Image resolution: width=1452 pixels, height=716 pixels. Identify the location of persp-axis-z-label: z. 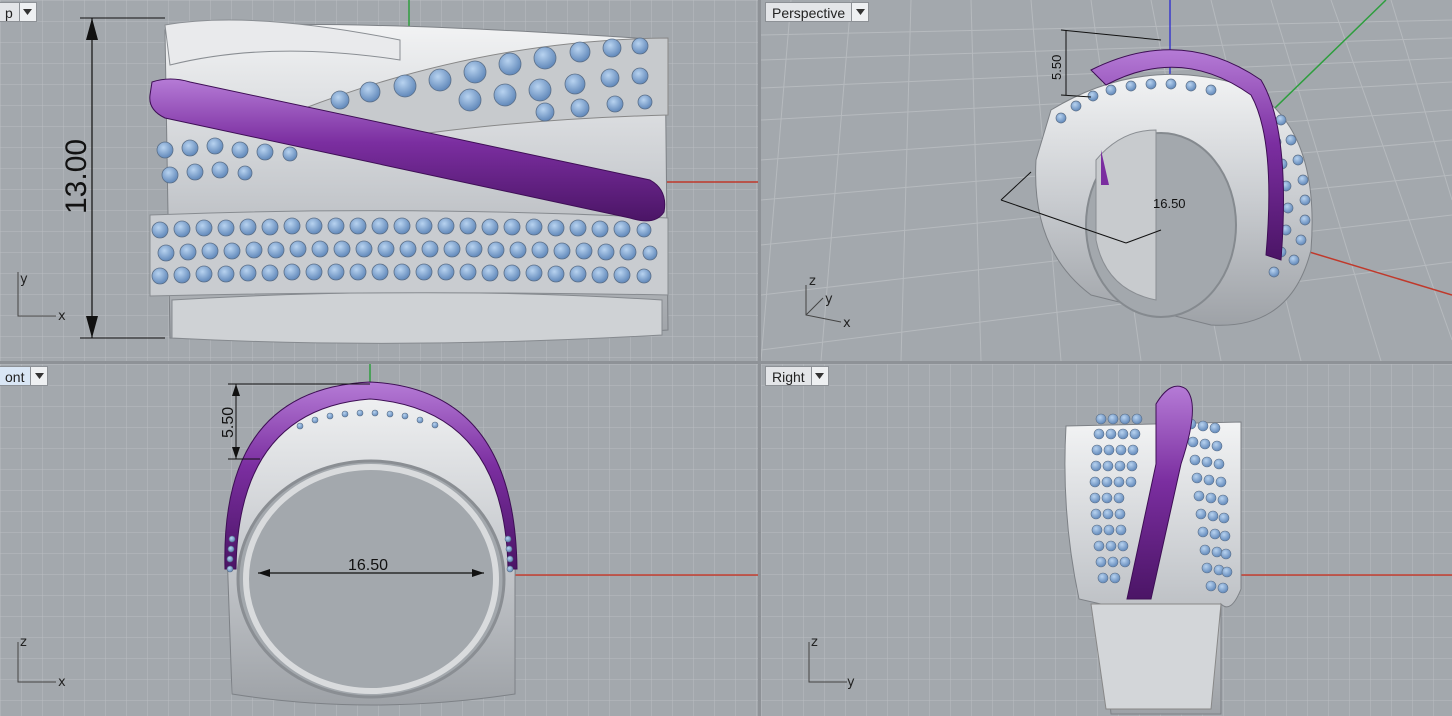
(812, 281).